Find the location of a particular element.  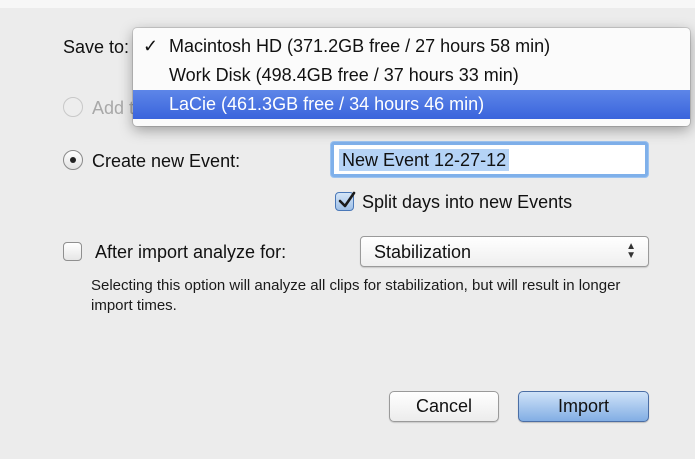

popup-arrows-icon: ▲ ▼ is located at coordinates (631, 251).